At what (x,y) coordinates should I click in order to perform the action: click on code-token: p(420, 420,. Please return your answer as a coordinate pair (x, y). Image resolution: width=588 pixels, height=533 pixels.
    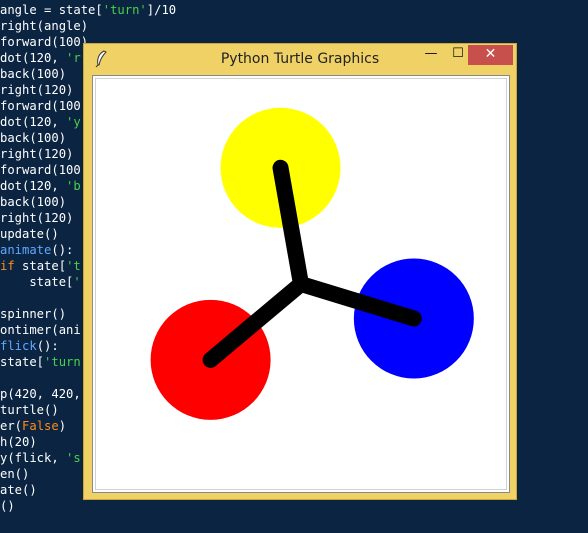
    Looking at the image, I should click on (40, 394).